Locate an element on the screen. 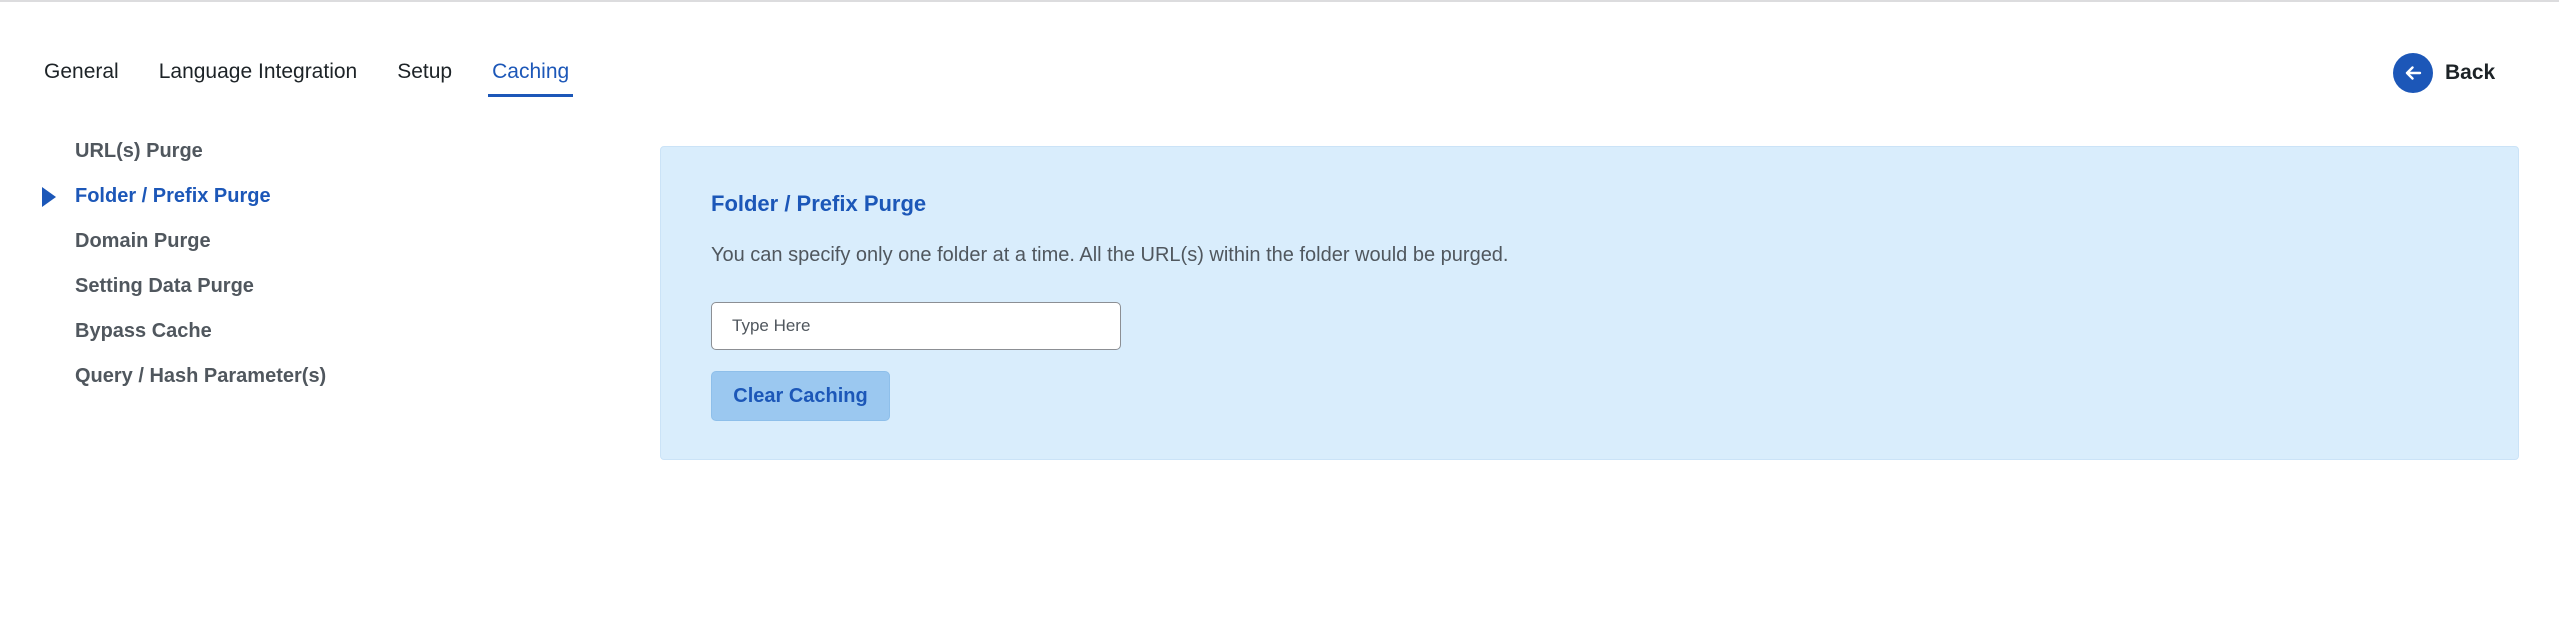 The image size is (2559, 644). sidebar-item-label: URL(s) Purge is located at coordinates (139, 151).